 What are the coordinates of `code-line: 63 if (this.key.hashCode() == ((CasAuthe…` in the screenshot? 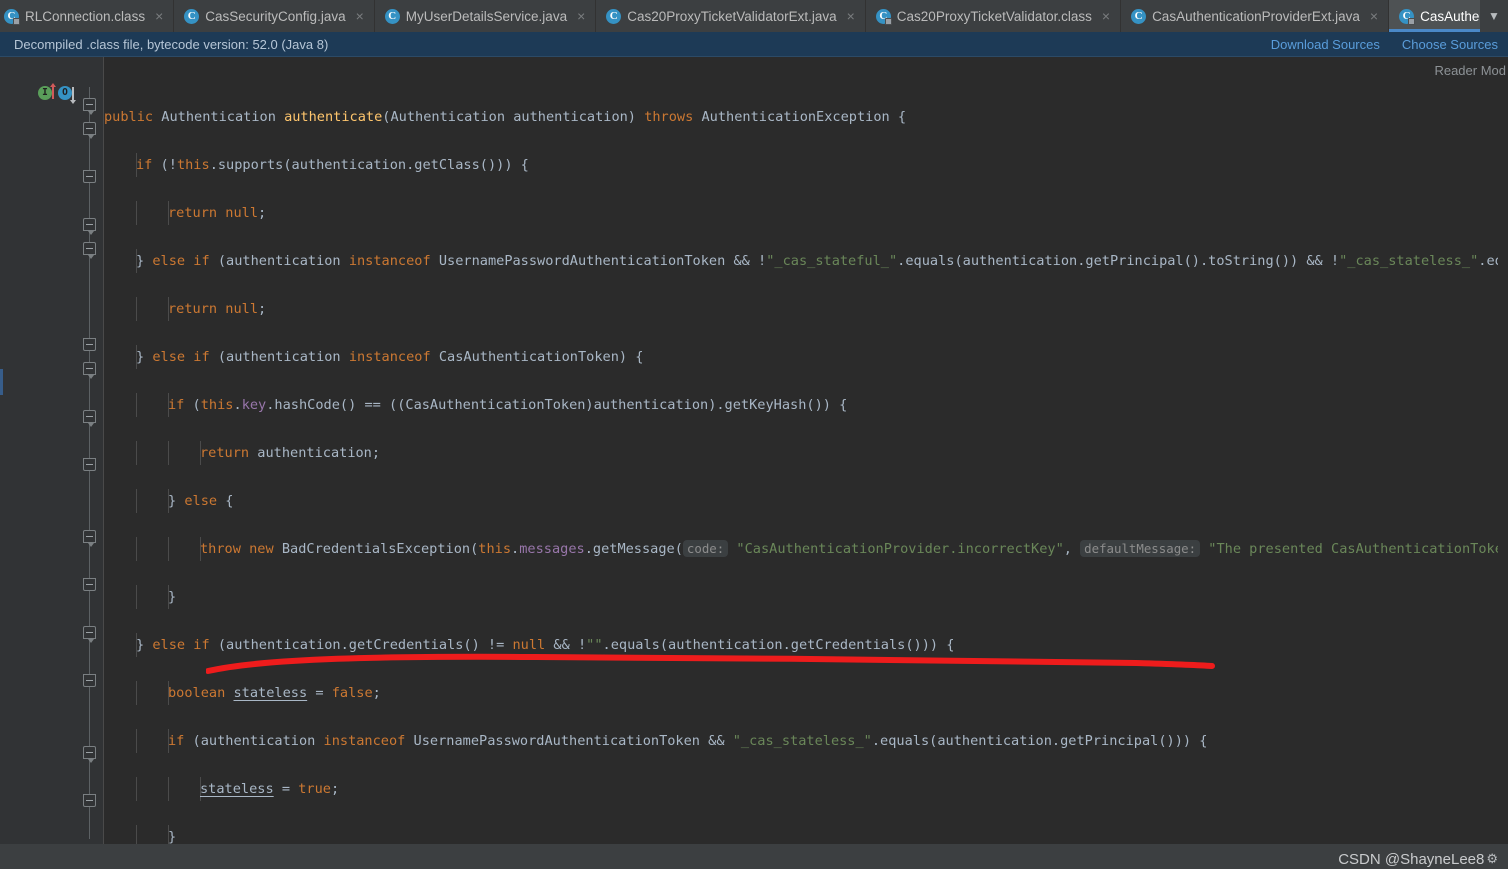 It's located at (754, 405).